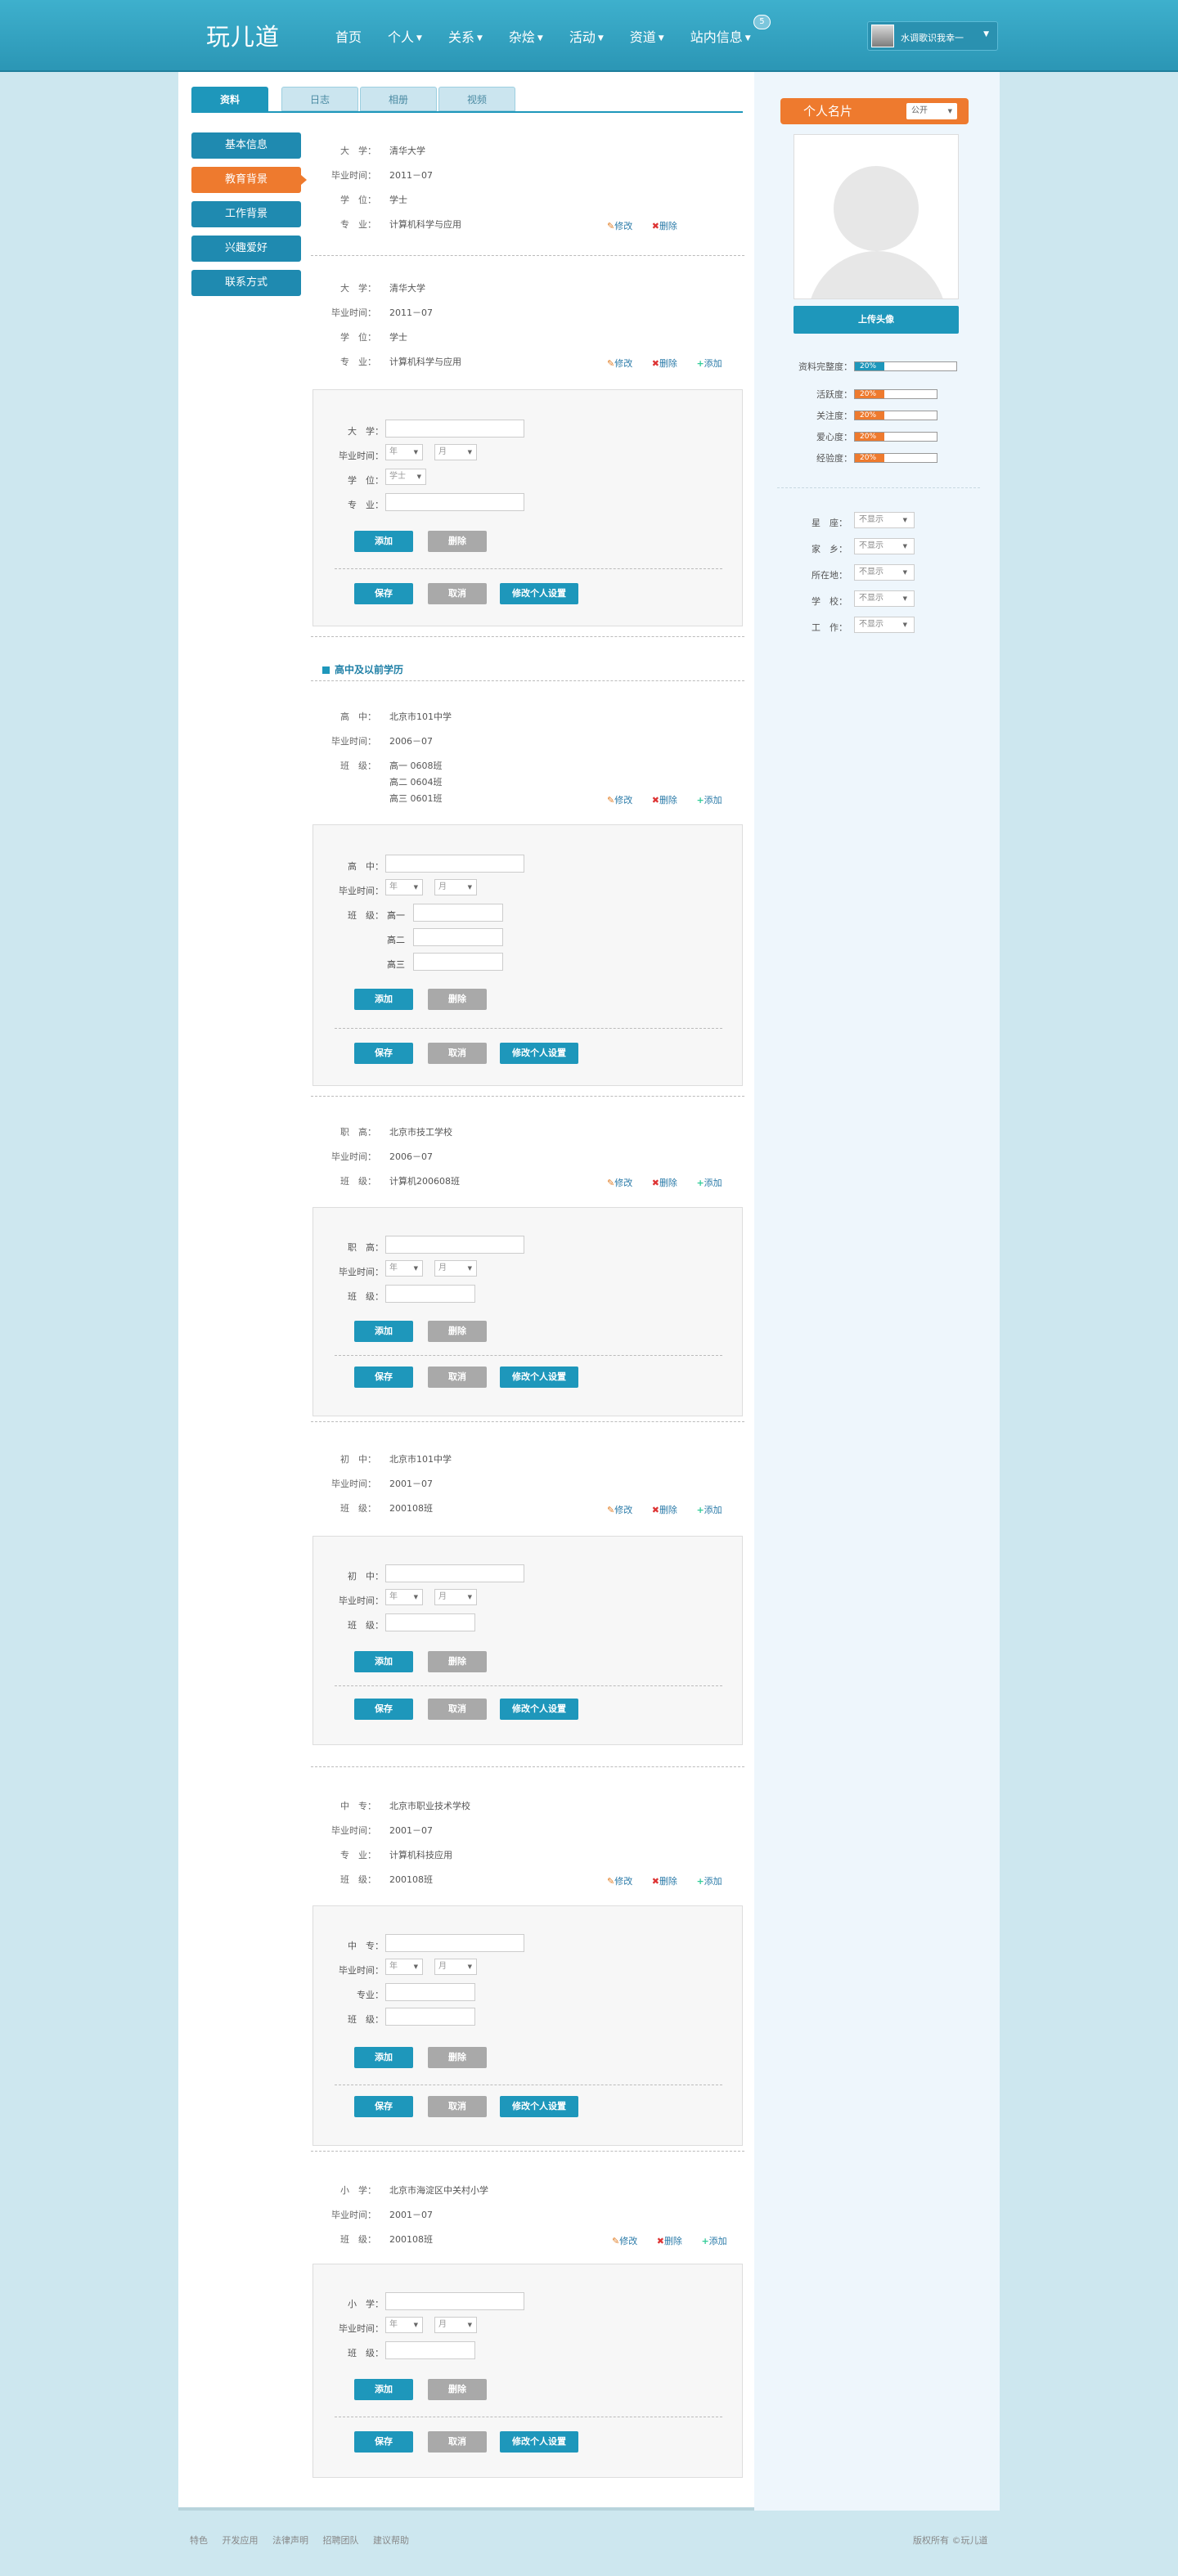 This screenshot has width=1178, height=2576. Describe the element at coordinates (199, 2540) in the screenshot. I see `footer-link: 特色` at that location.